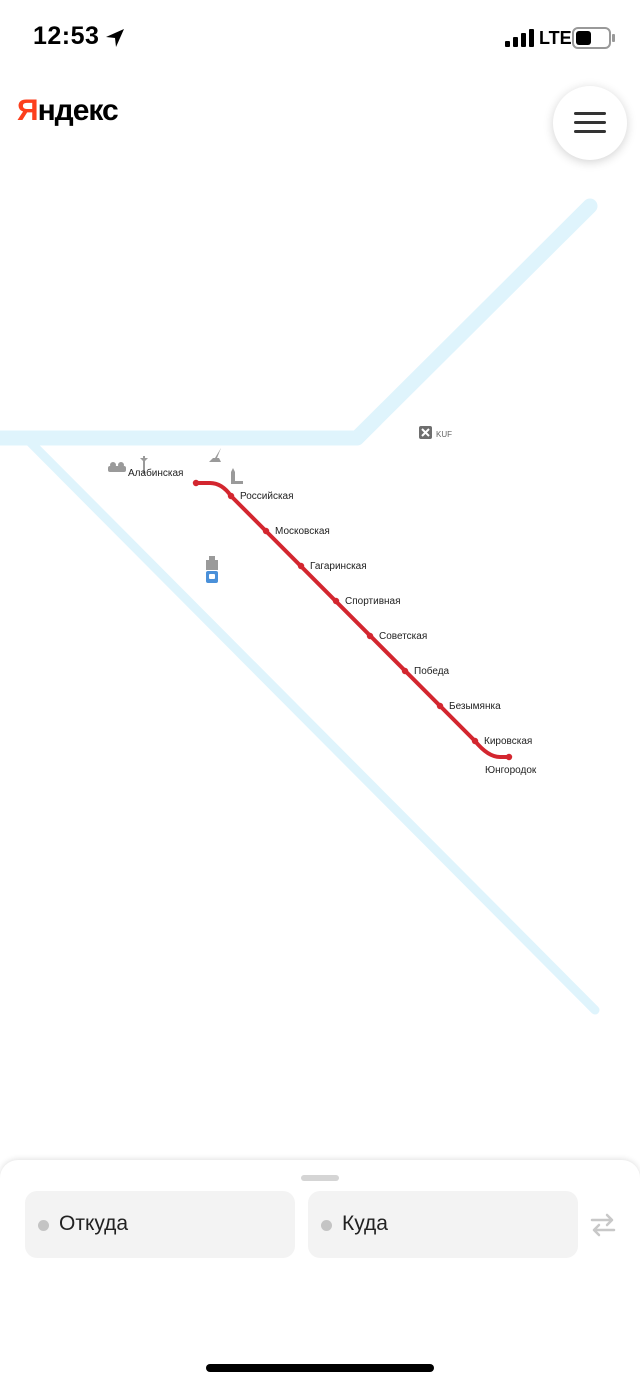  Describe the element at coordinates (78, 110) in the screenshot. I see `logo-rest: ндекс` at that location.